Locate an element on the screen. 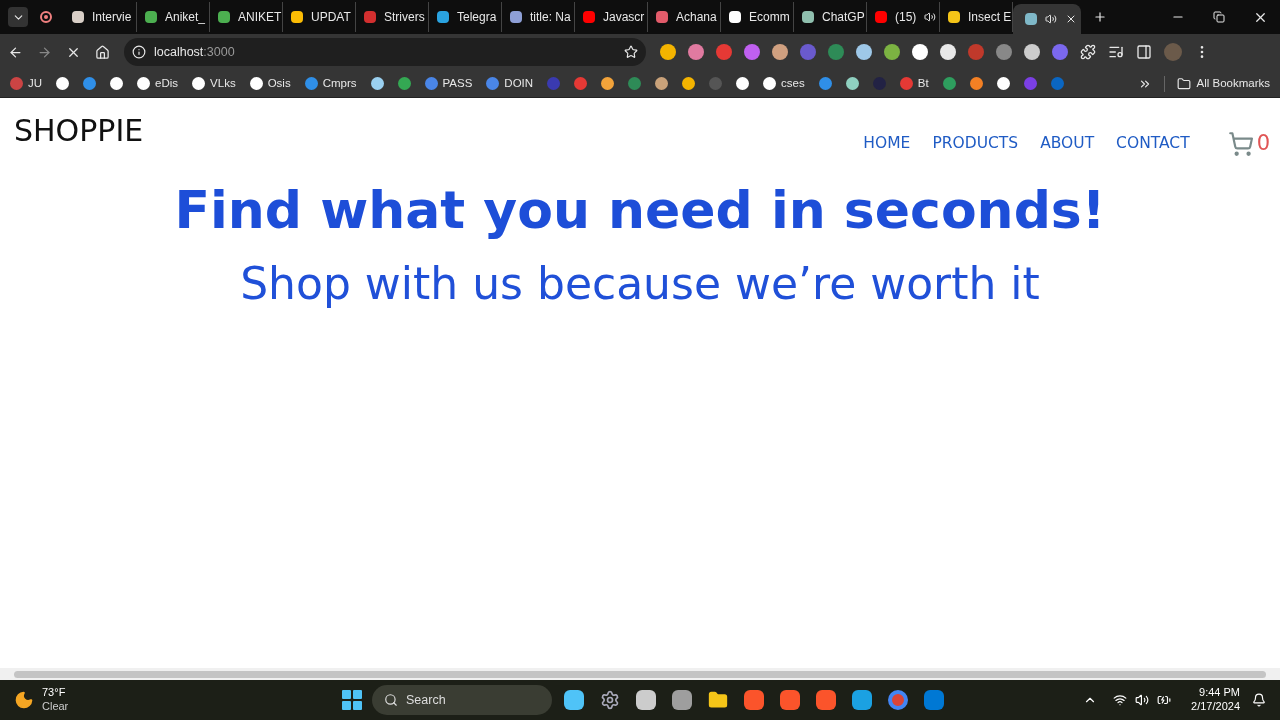 The height and width of the screenshot is (720, 1280). media-icon is located at coordinates (1116, 52).